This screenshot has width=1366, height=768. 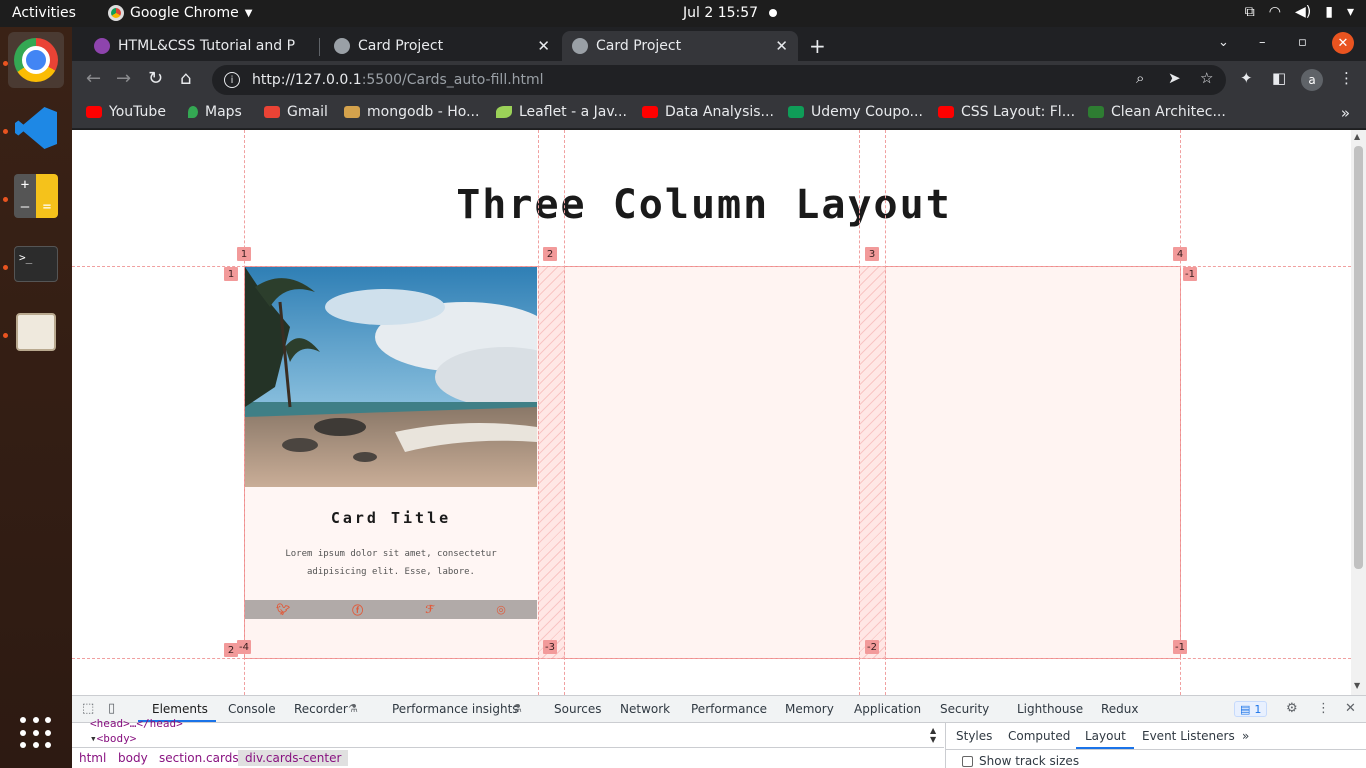 What do you see at coordinates (1120, 709) in the screenshot?
I see `devtools-tab-redux: Redux` at bounding box center [1120, 709].